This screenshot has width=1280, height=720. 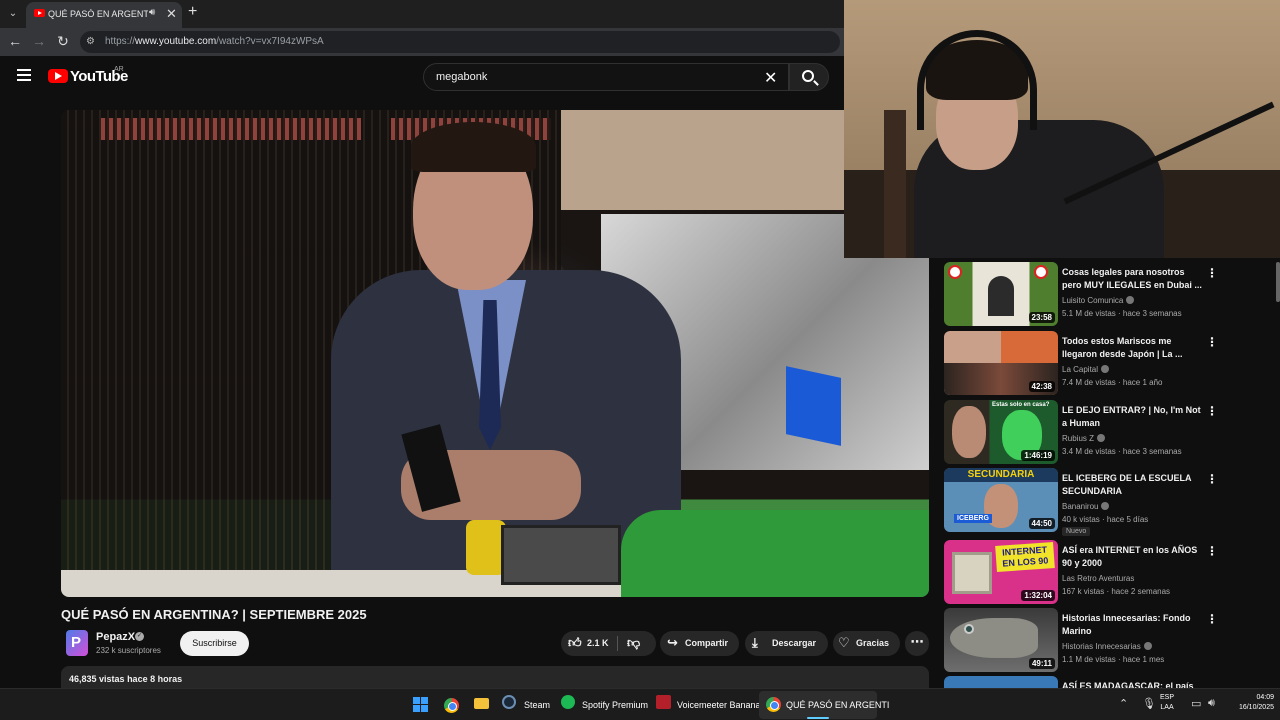 What do you see at coordinates (1038, 455) in the screenshot?
I see `video-duration: 1:46:19` at bounding box center [1038, 455].